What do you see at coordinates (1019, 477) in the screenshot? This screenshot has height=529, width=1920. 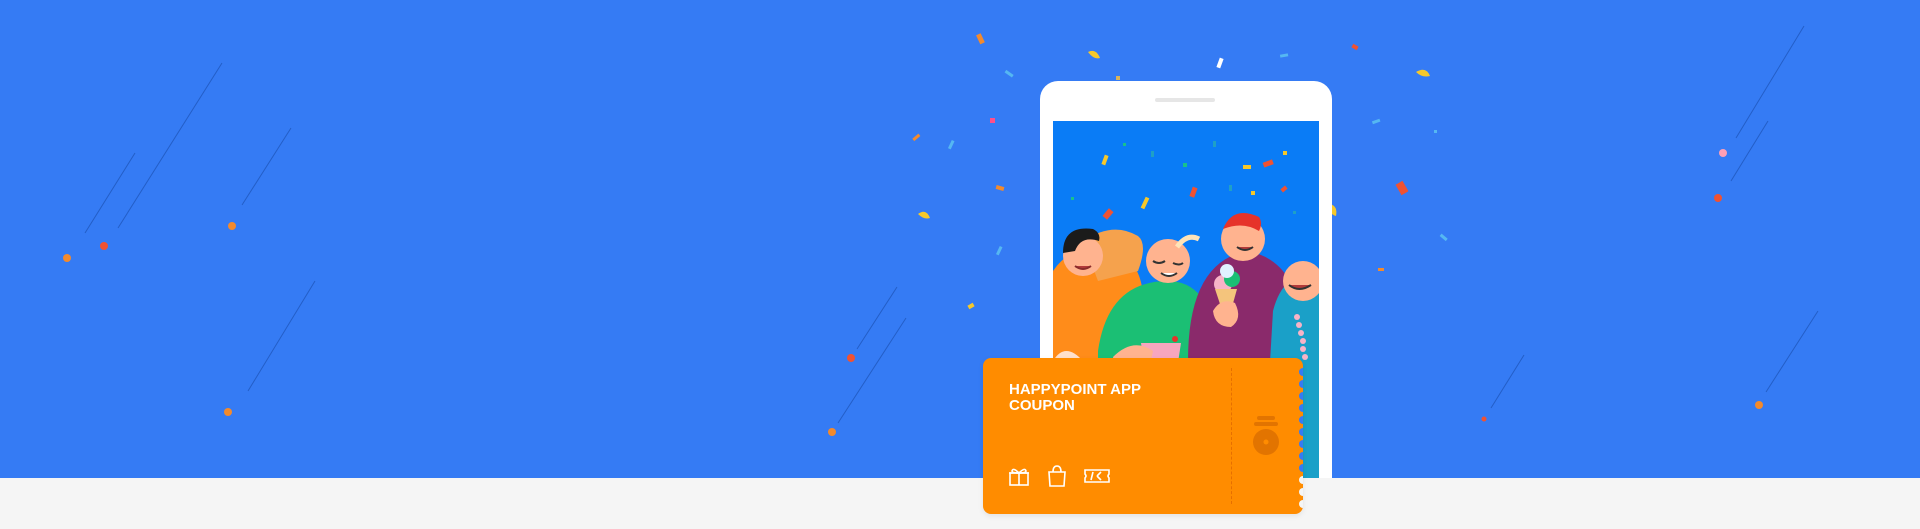 I see `gift-icon` at bounding box center [1019, 477].